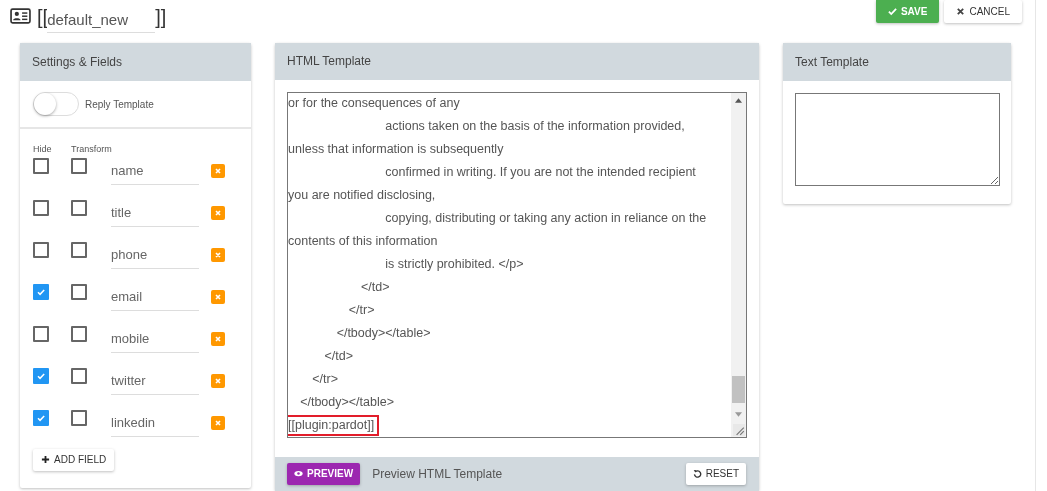 Image resolution: width=1047 pixels, height=491 pixels. Describe the element at coordinates (738, 264) in the screenshot. I see `scrollbar` at that location.